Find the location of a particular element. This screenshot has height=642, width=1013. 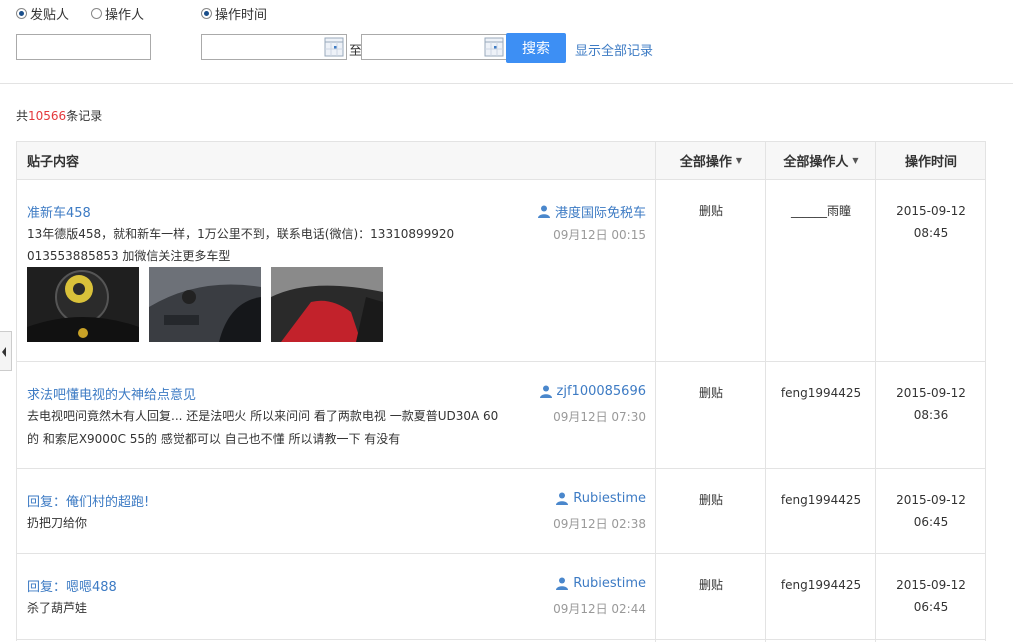

radio-poster: 发贴人 is located at coordinates (42, 13).